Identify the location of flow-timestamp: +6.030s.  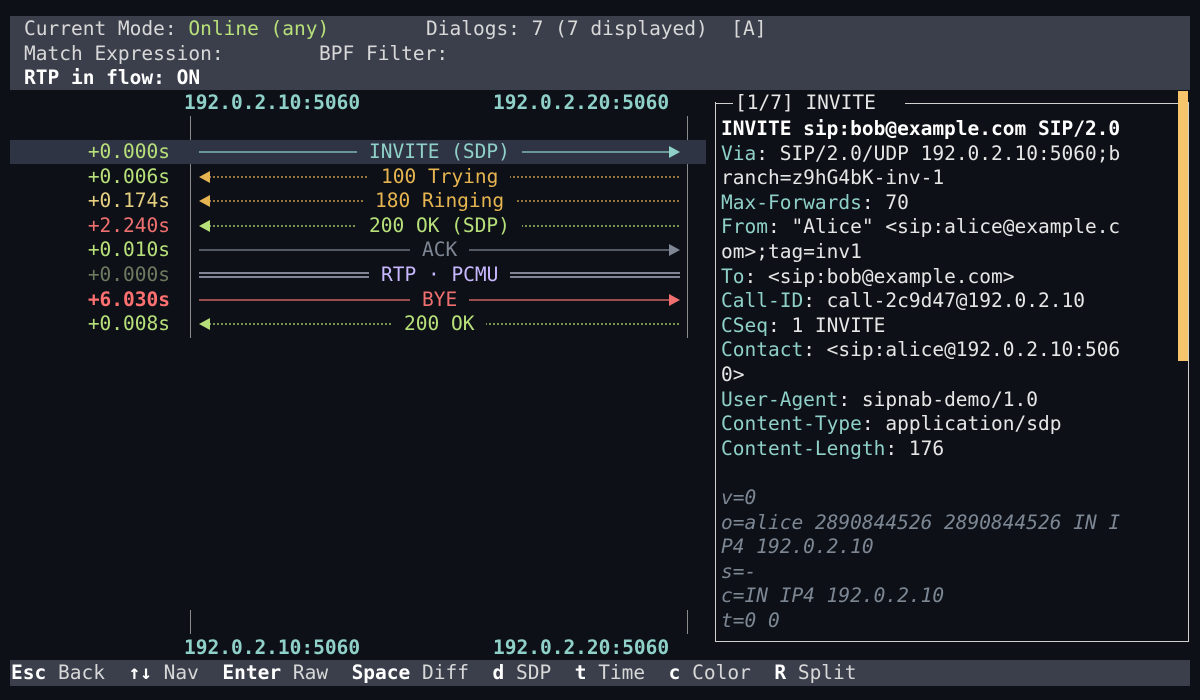
(128, 299).